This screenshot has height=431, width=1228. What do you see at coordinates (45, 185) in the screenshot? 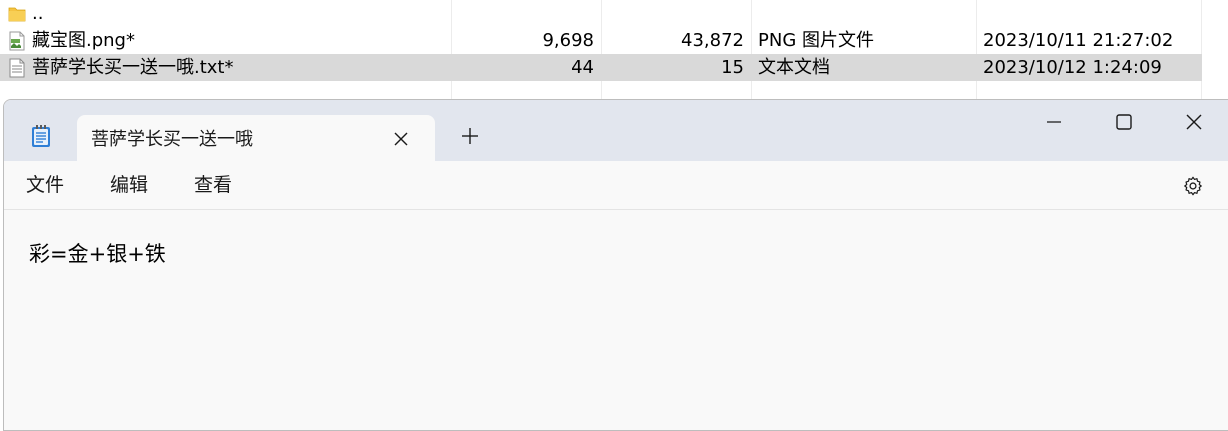
I see `menu-file: 文件` at bounding box center [45, 185].